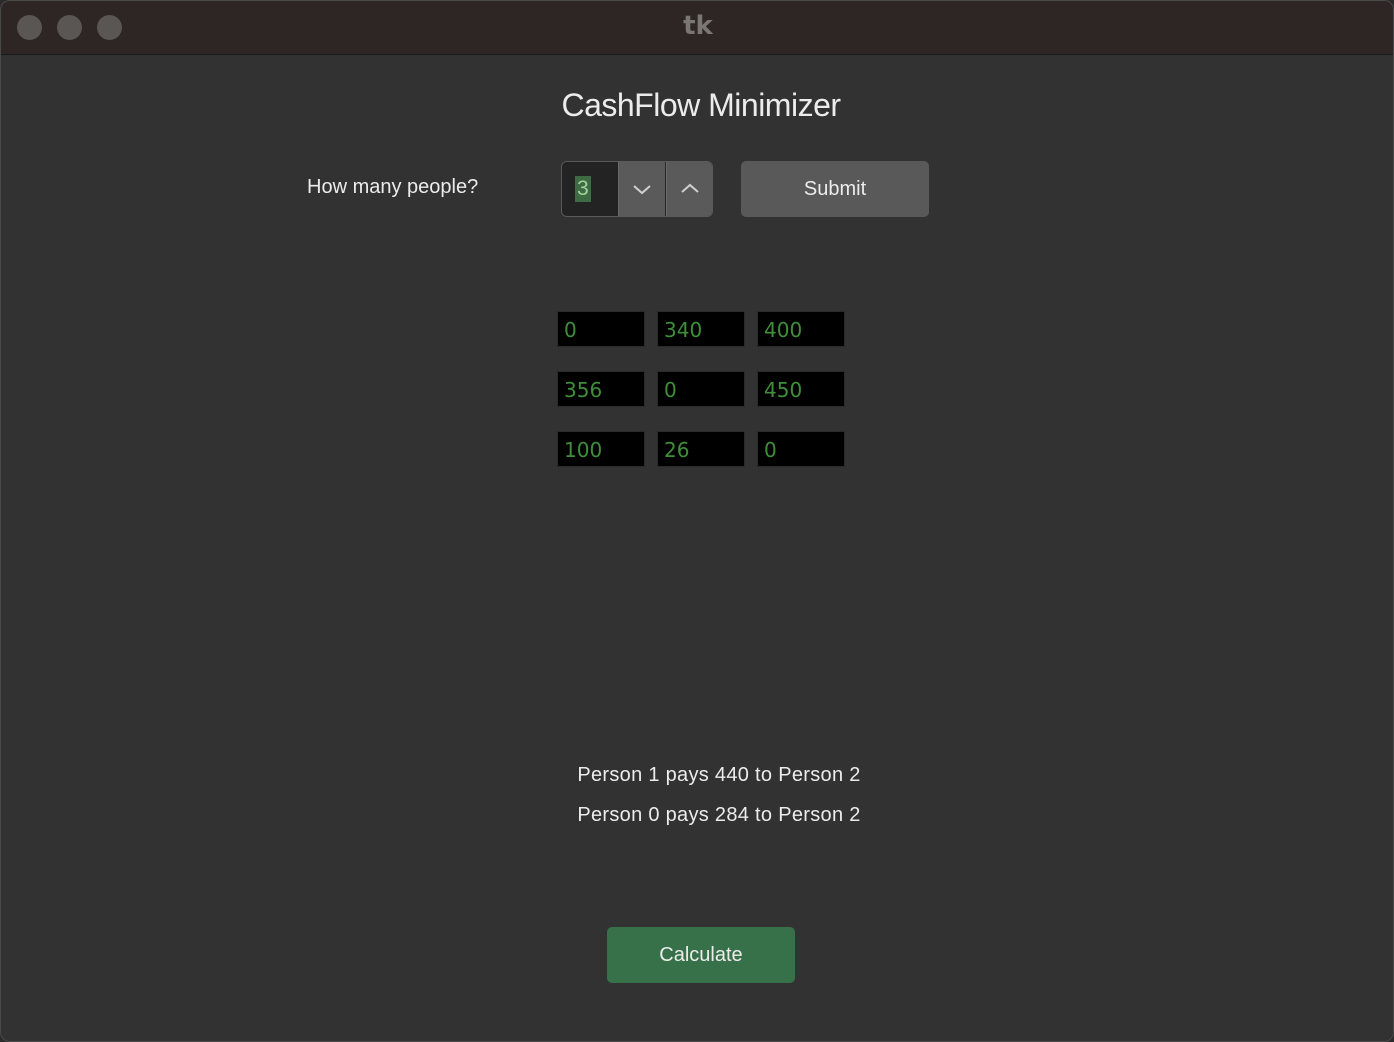  What do you see at coordinates (701, 449) in the screenshot?
I see `matrix-cell-2-1: 26` at bounding box center [701, 449].